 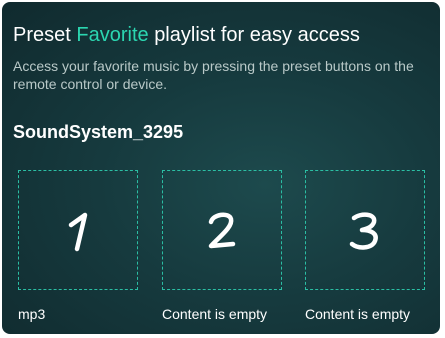 I want to click on preset-number-1-icon, so click(x=78, y=232).